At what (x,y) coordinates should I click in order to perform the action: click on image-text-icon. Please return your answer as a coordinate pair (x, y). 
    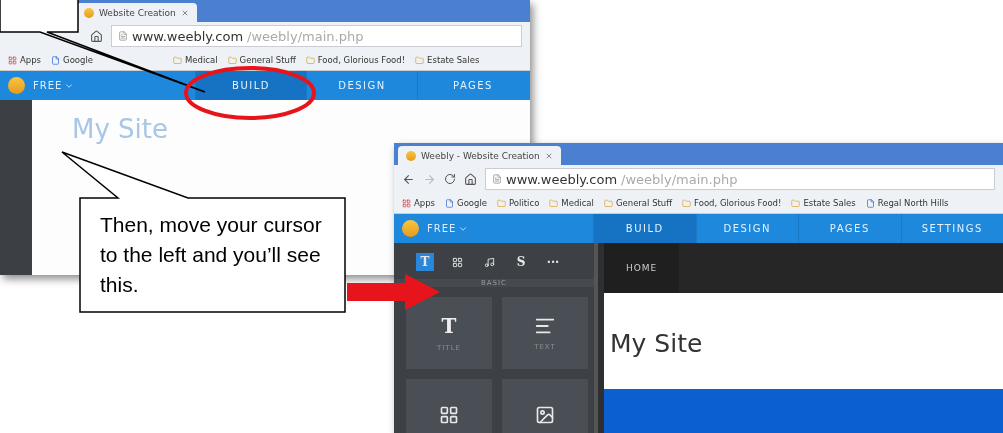
    Looking at the image, I should click on (449, 415).